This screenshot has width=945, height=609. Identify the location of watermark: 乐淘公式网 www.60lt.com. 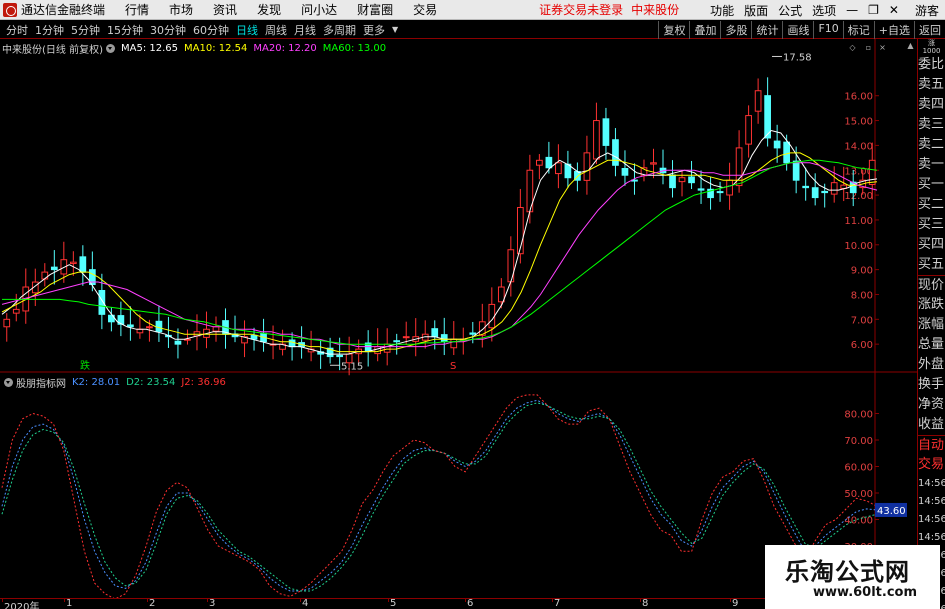
(852, 577).